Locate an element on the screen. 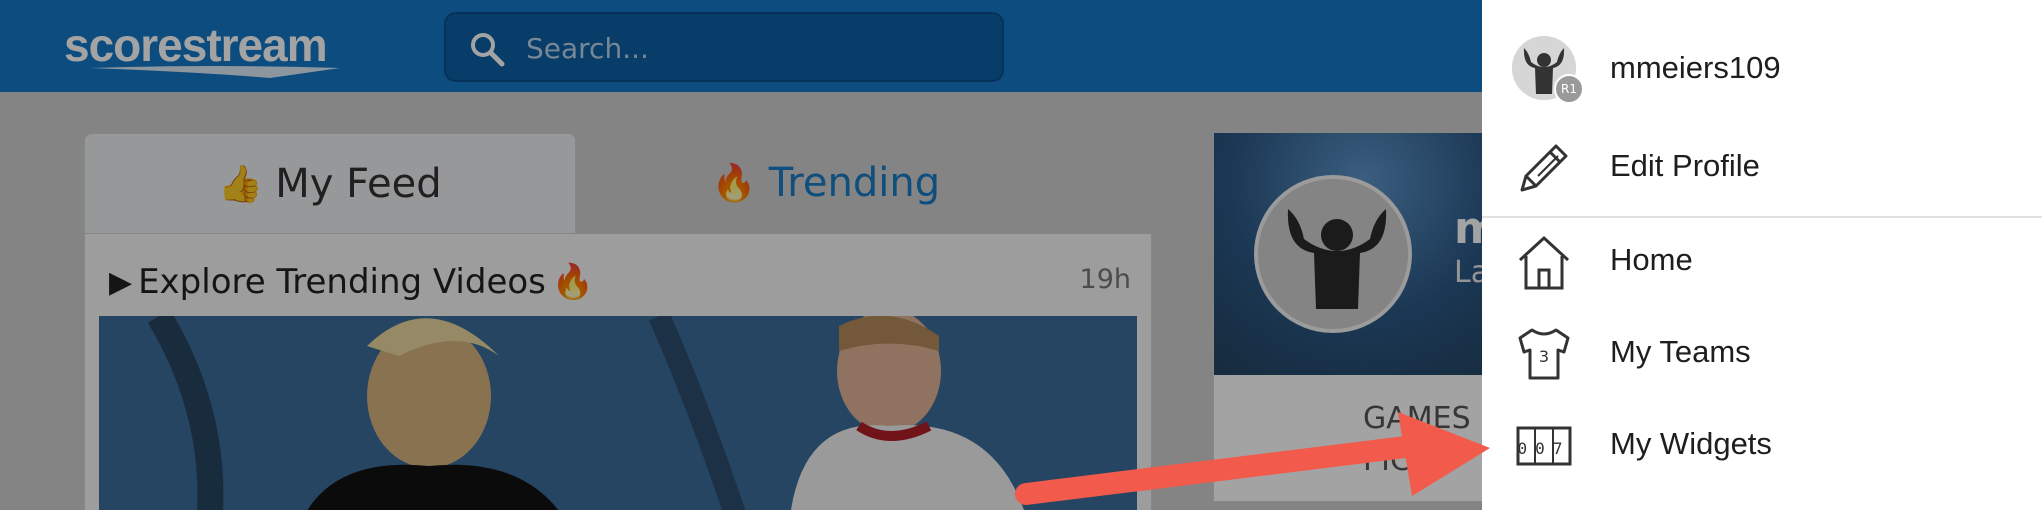 The height and width of the screenshot is (510, 2042). menu-item-user: R1 mmeiers109 is located at coordinates (1762, 68).